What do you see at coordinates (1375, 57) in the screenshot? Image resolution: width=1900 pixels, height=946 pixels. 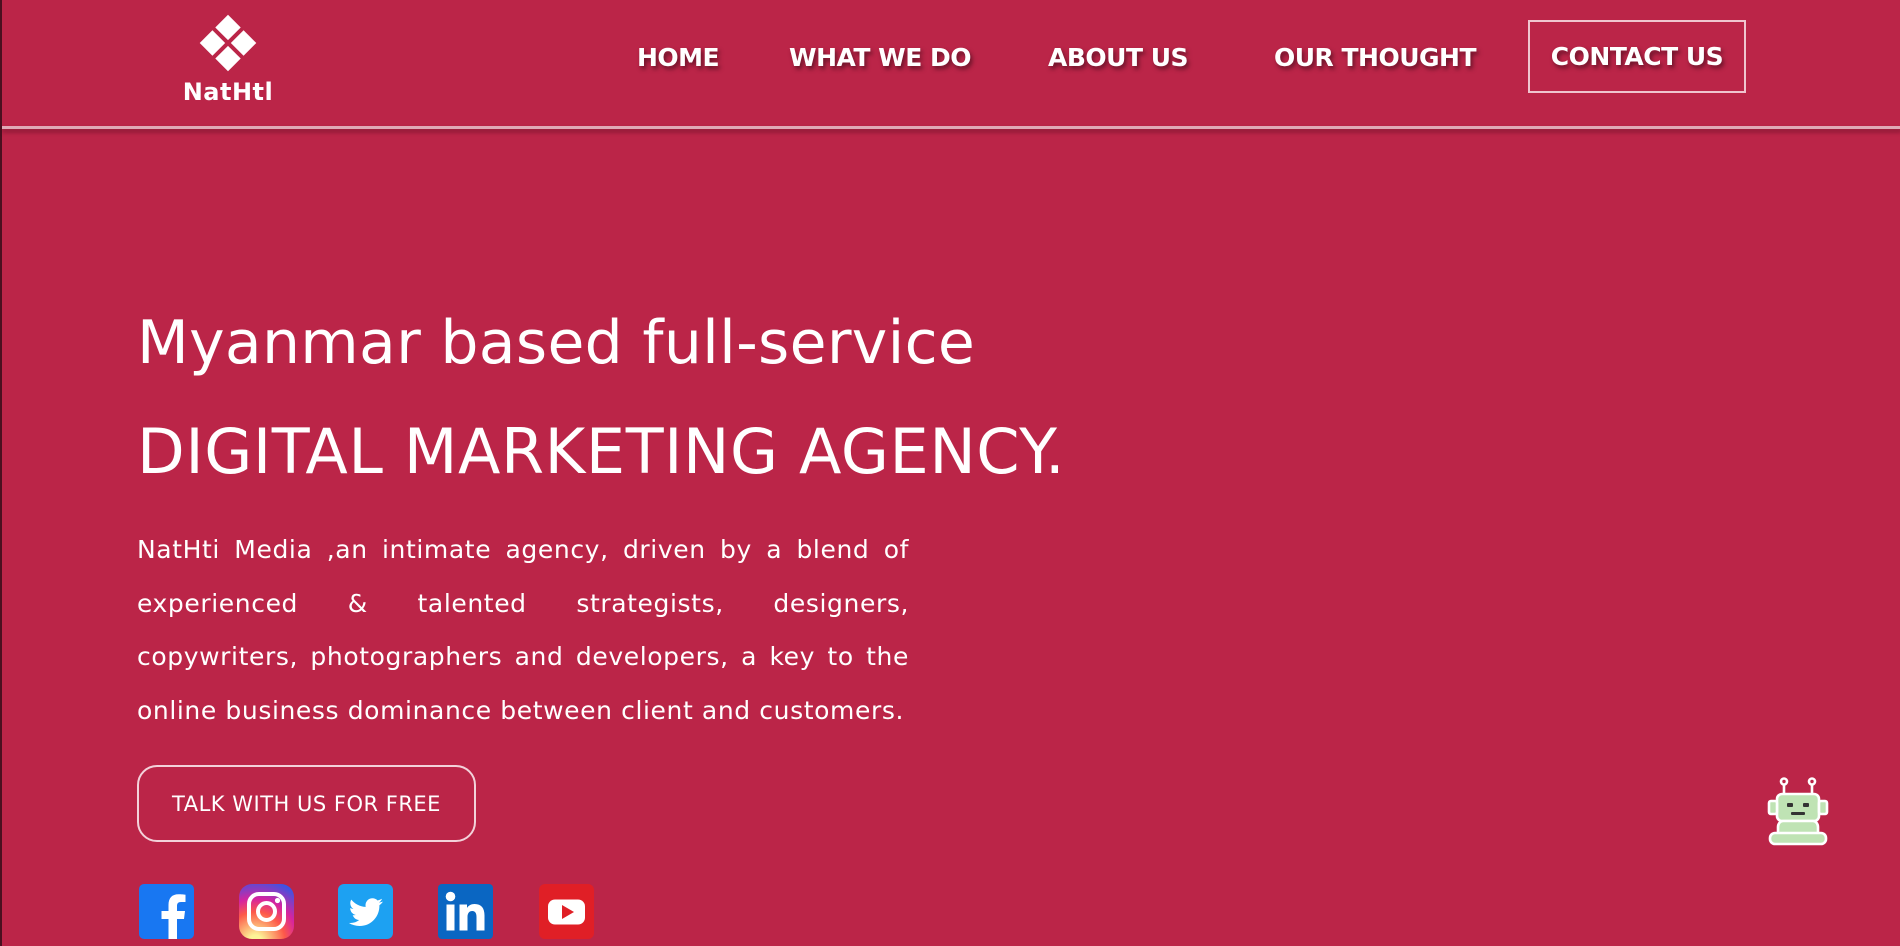 I see `nav-our-thought: OUR THOUGHT` at bounding box center [1375, 57].